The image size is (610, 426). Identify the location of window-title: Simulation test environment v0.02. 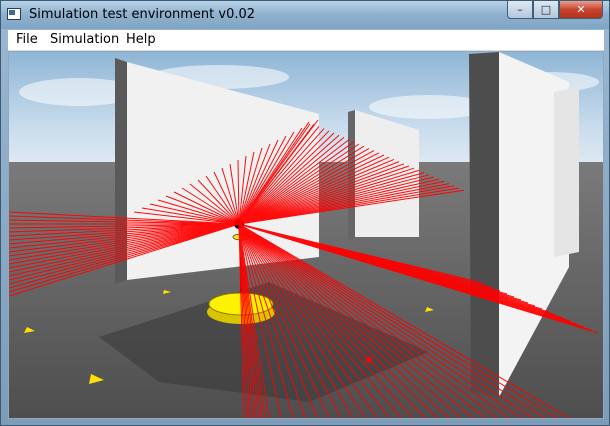
(142, 14).